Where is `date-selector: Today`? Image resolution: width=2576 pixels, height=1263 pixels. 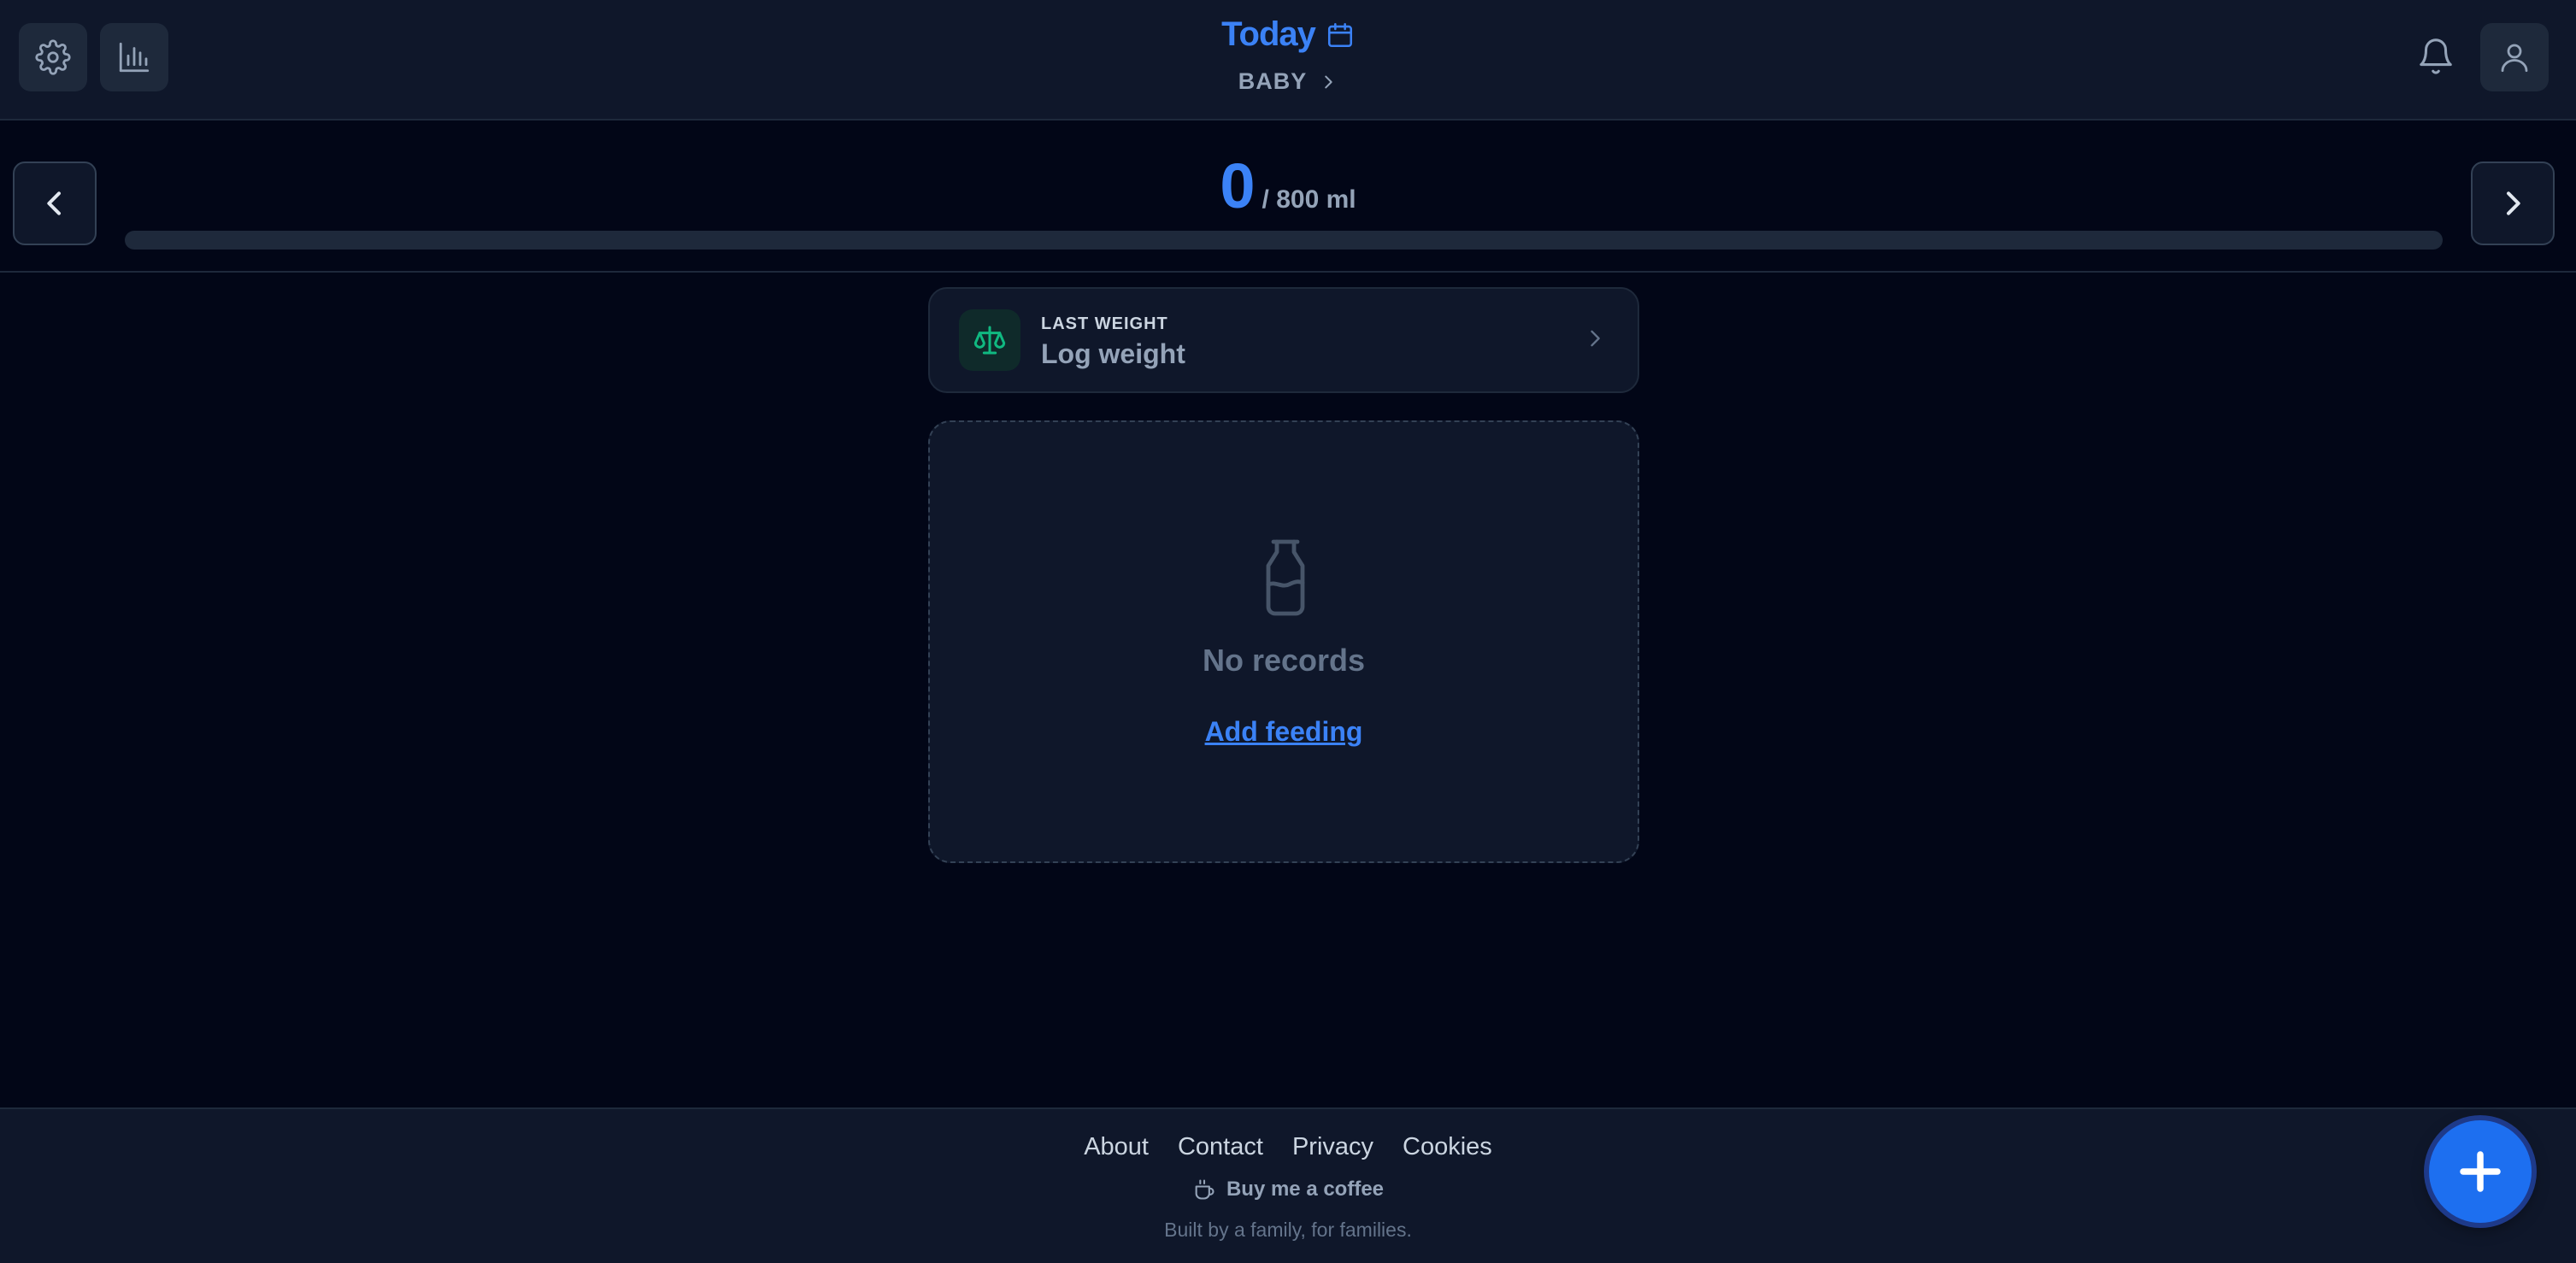
date-selector: Today is located at coordinates (1288, 34).